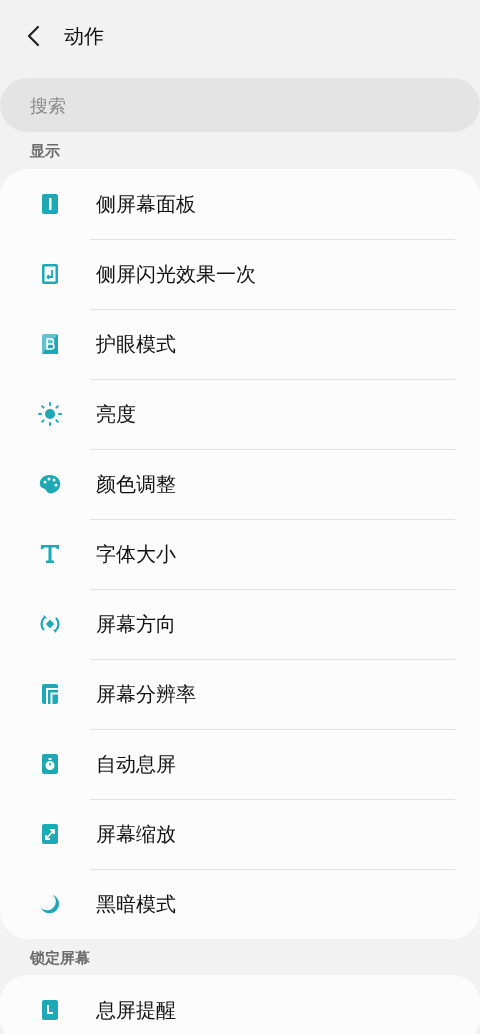 This screenshot has width=480, height=1034. Describe the element at coordinates (45, 151) in the screenshot. I see `section-title: 显示` at that location.